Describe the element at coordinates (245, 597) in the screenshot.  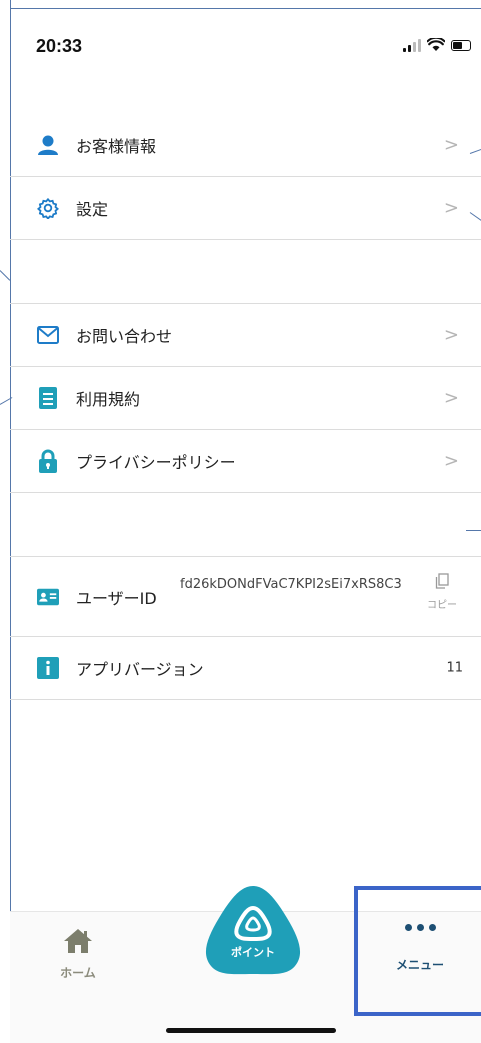
I see `user-id-row: ユーザーID fd26kDONdFVaC7KPI2sEi7xRS8C3 コピー` at that location.